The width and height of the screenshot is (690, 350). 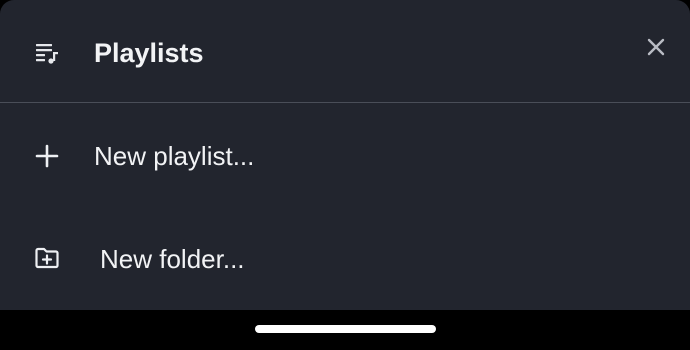 I want to click on close-icon, so click(x=656, y=51).